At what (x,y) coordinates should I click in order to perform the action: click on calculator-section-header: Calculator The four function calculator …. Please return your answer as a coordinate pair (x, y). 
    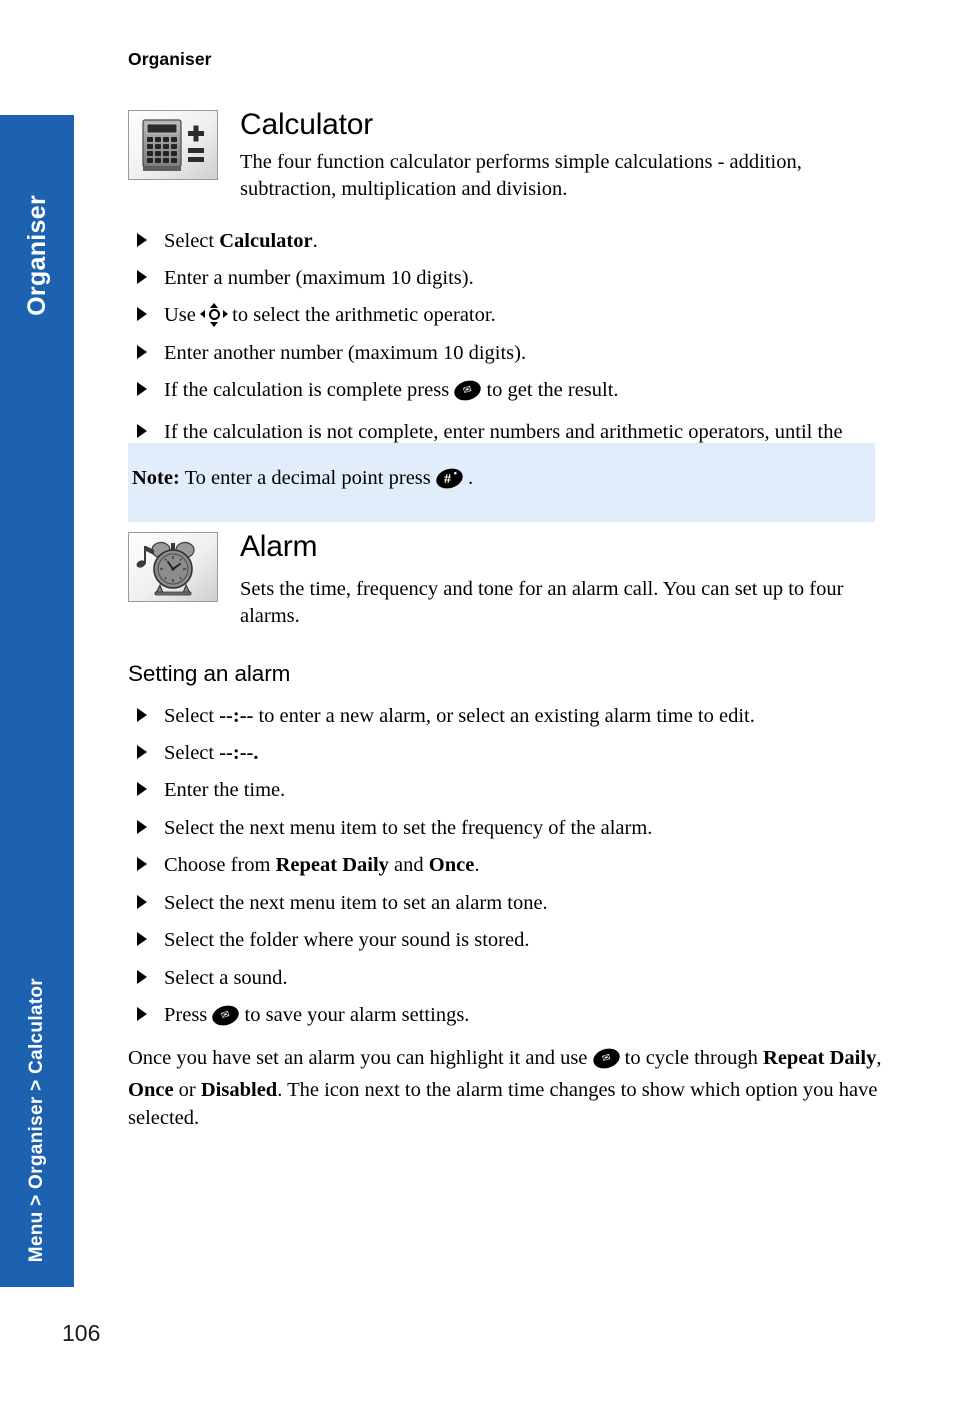
    Looking at the image, I should click on (508, 157).